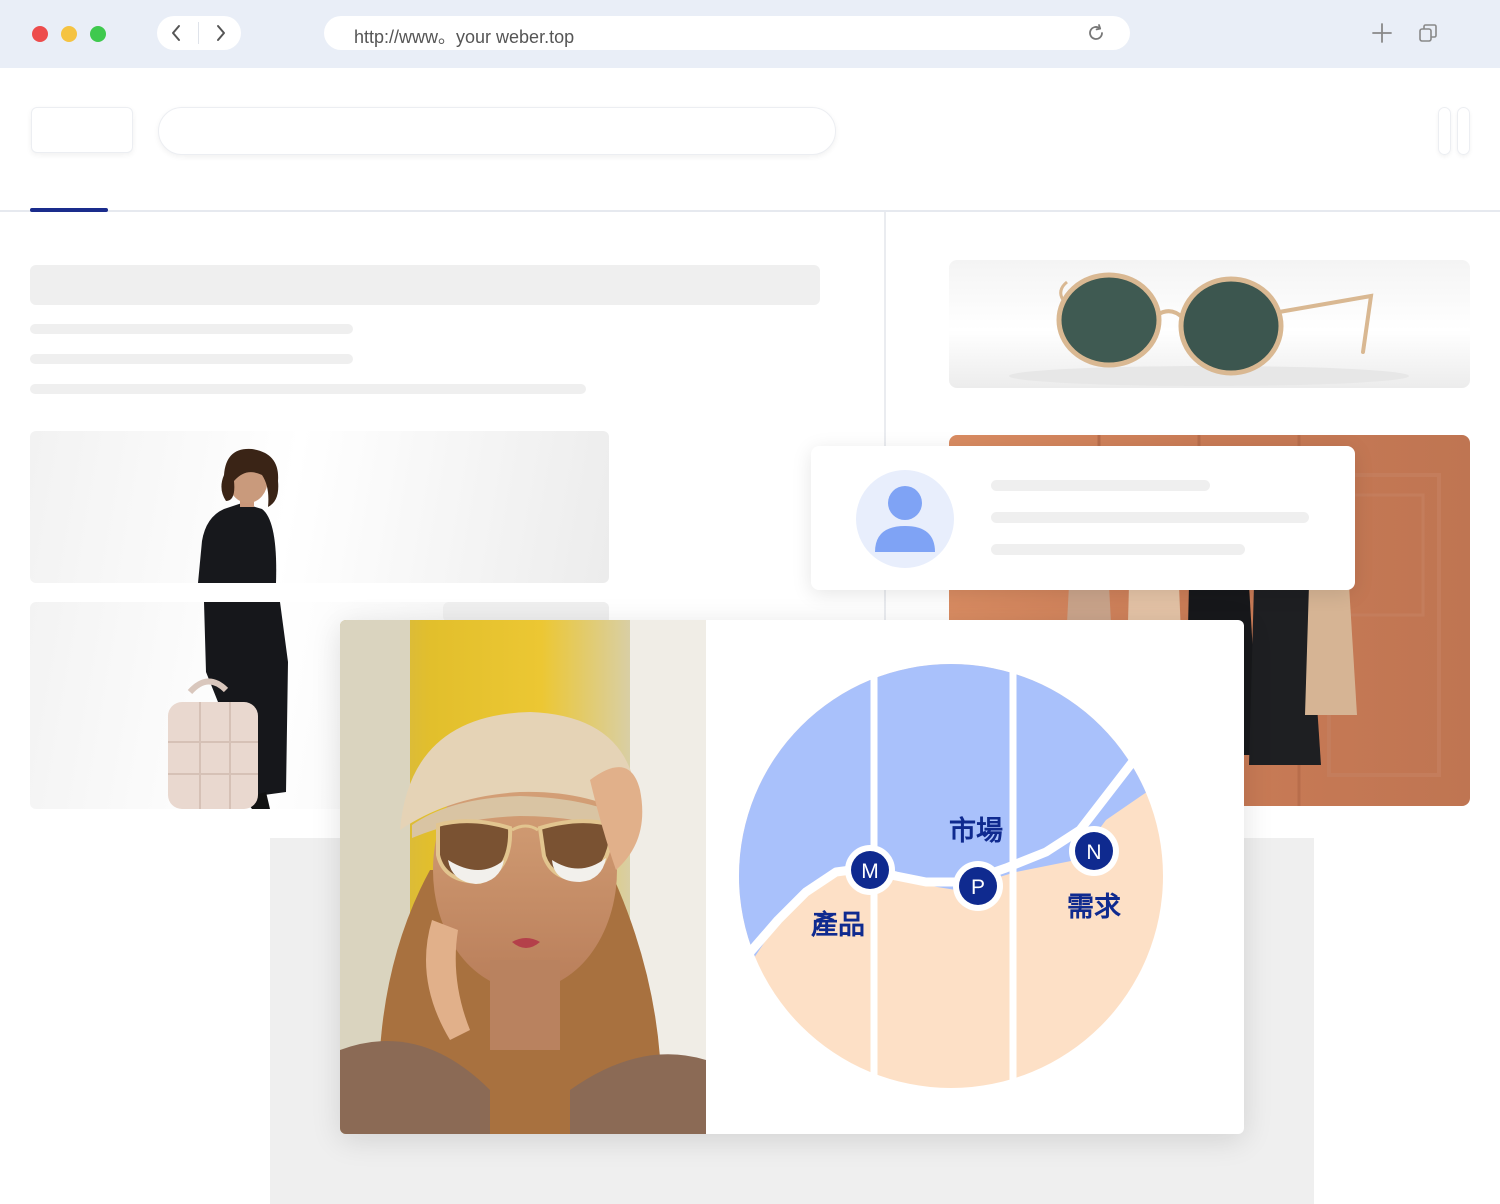 The width and height of the screenshot is (1500, 1204). Describe the element at coordinates (1209, 329) in the screenshot. I see `round-sunglasses-image` at that location.